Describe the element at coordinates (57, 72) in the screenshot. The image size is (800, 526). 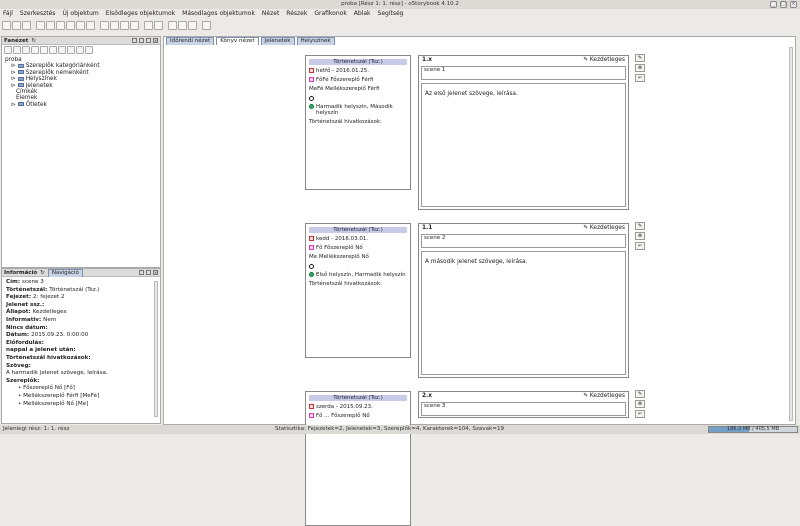
I see `tree-node-label: Szereplők nemenként` at that location.